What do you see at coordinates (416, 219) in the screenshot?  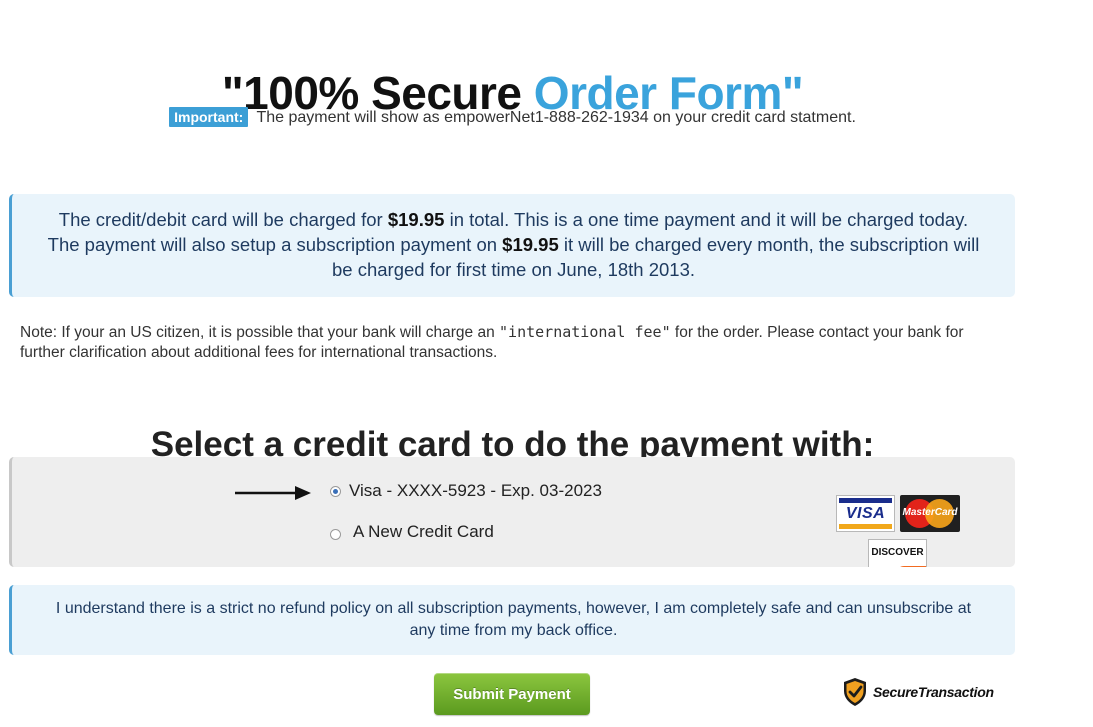 I see `charge-amount-once: $19.95` at bounding box center [416, 219].